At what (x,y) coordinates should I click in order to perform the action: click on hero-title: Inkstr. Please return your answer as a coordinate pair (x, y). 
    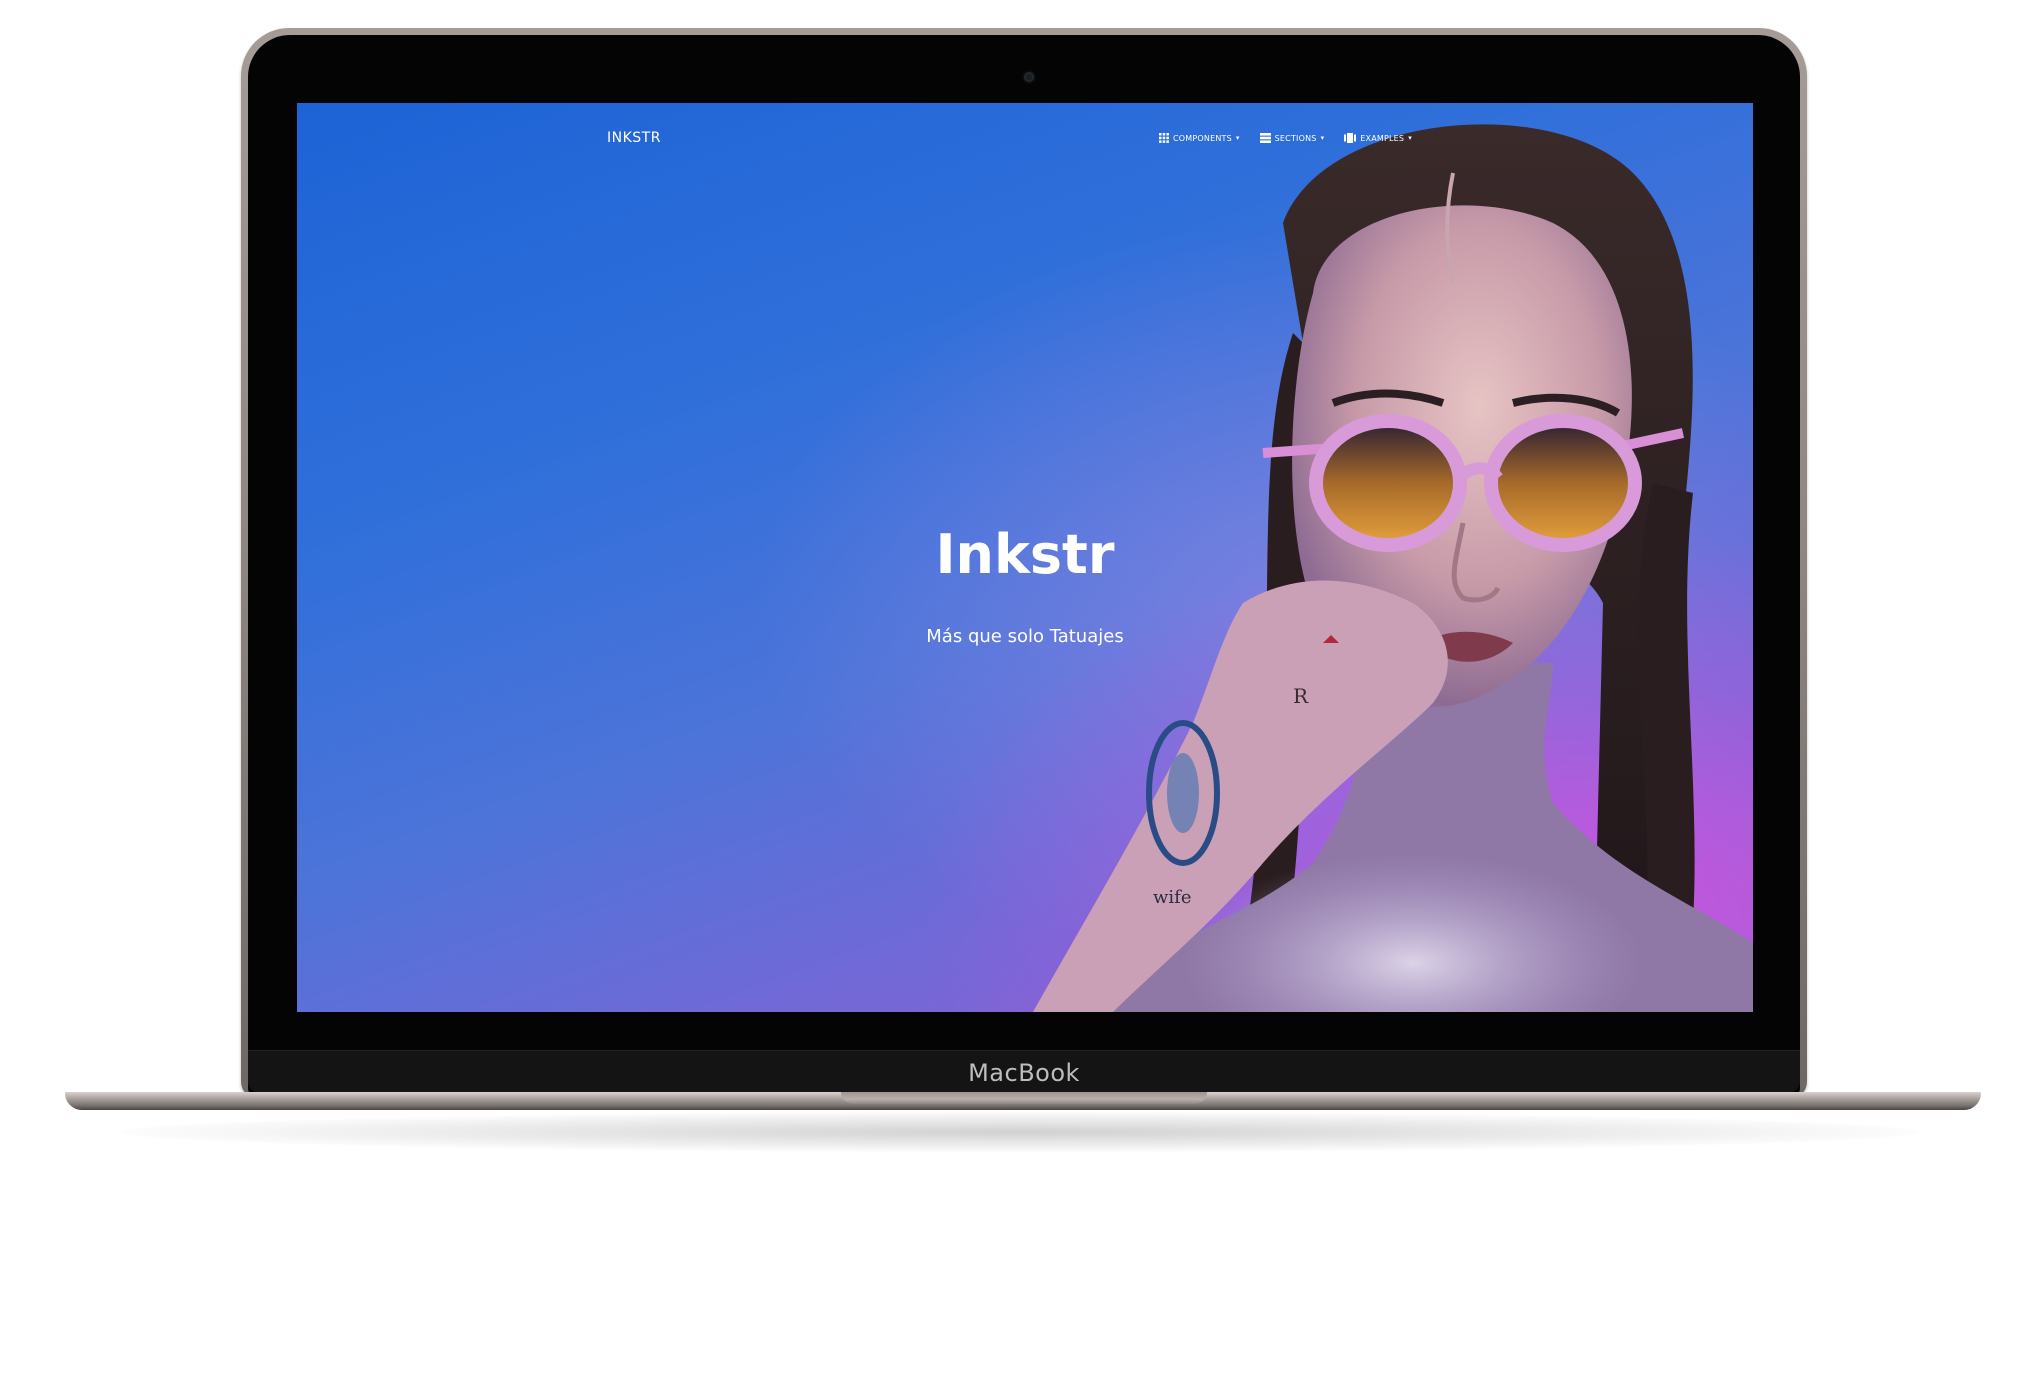
    Looking at the image, I should click on (1025, 554).